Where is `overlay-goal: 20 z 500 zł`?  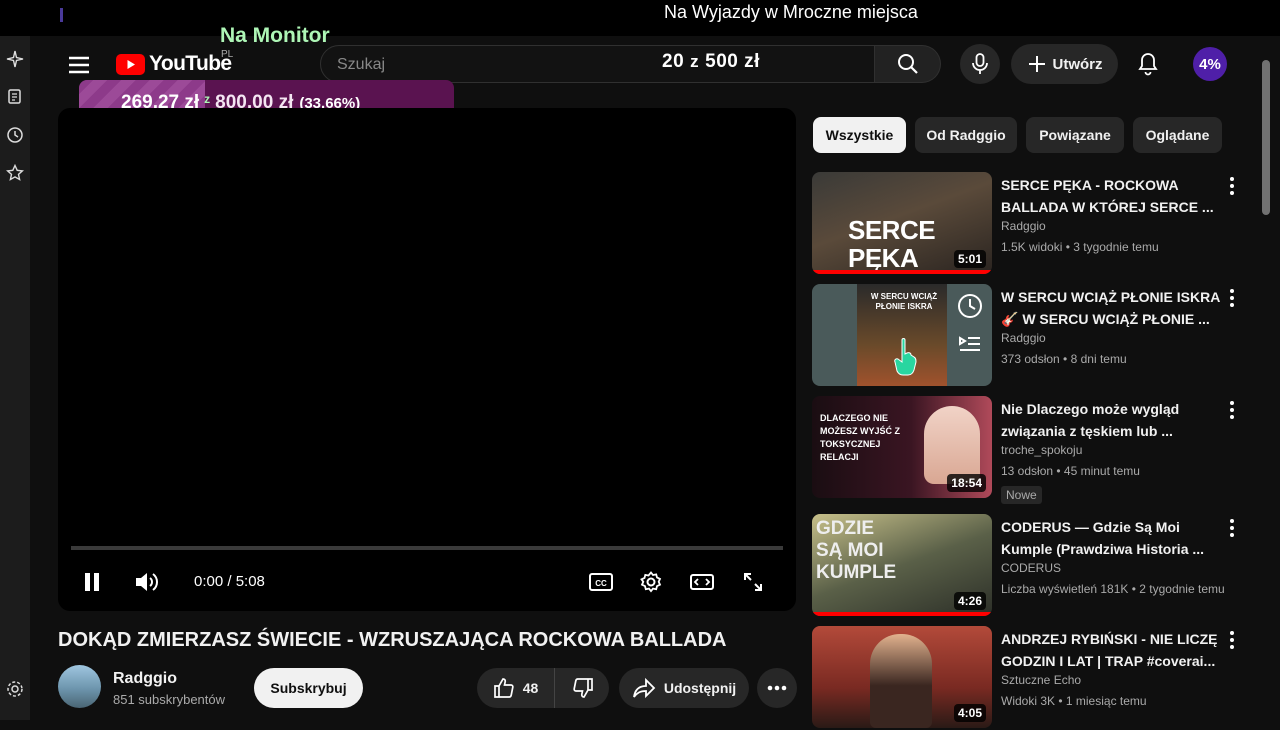 overlay-goal: 20 z 500 zł is located at coordinates (711, 62).